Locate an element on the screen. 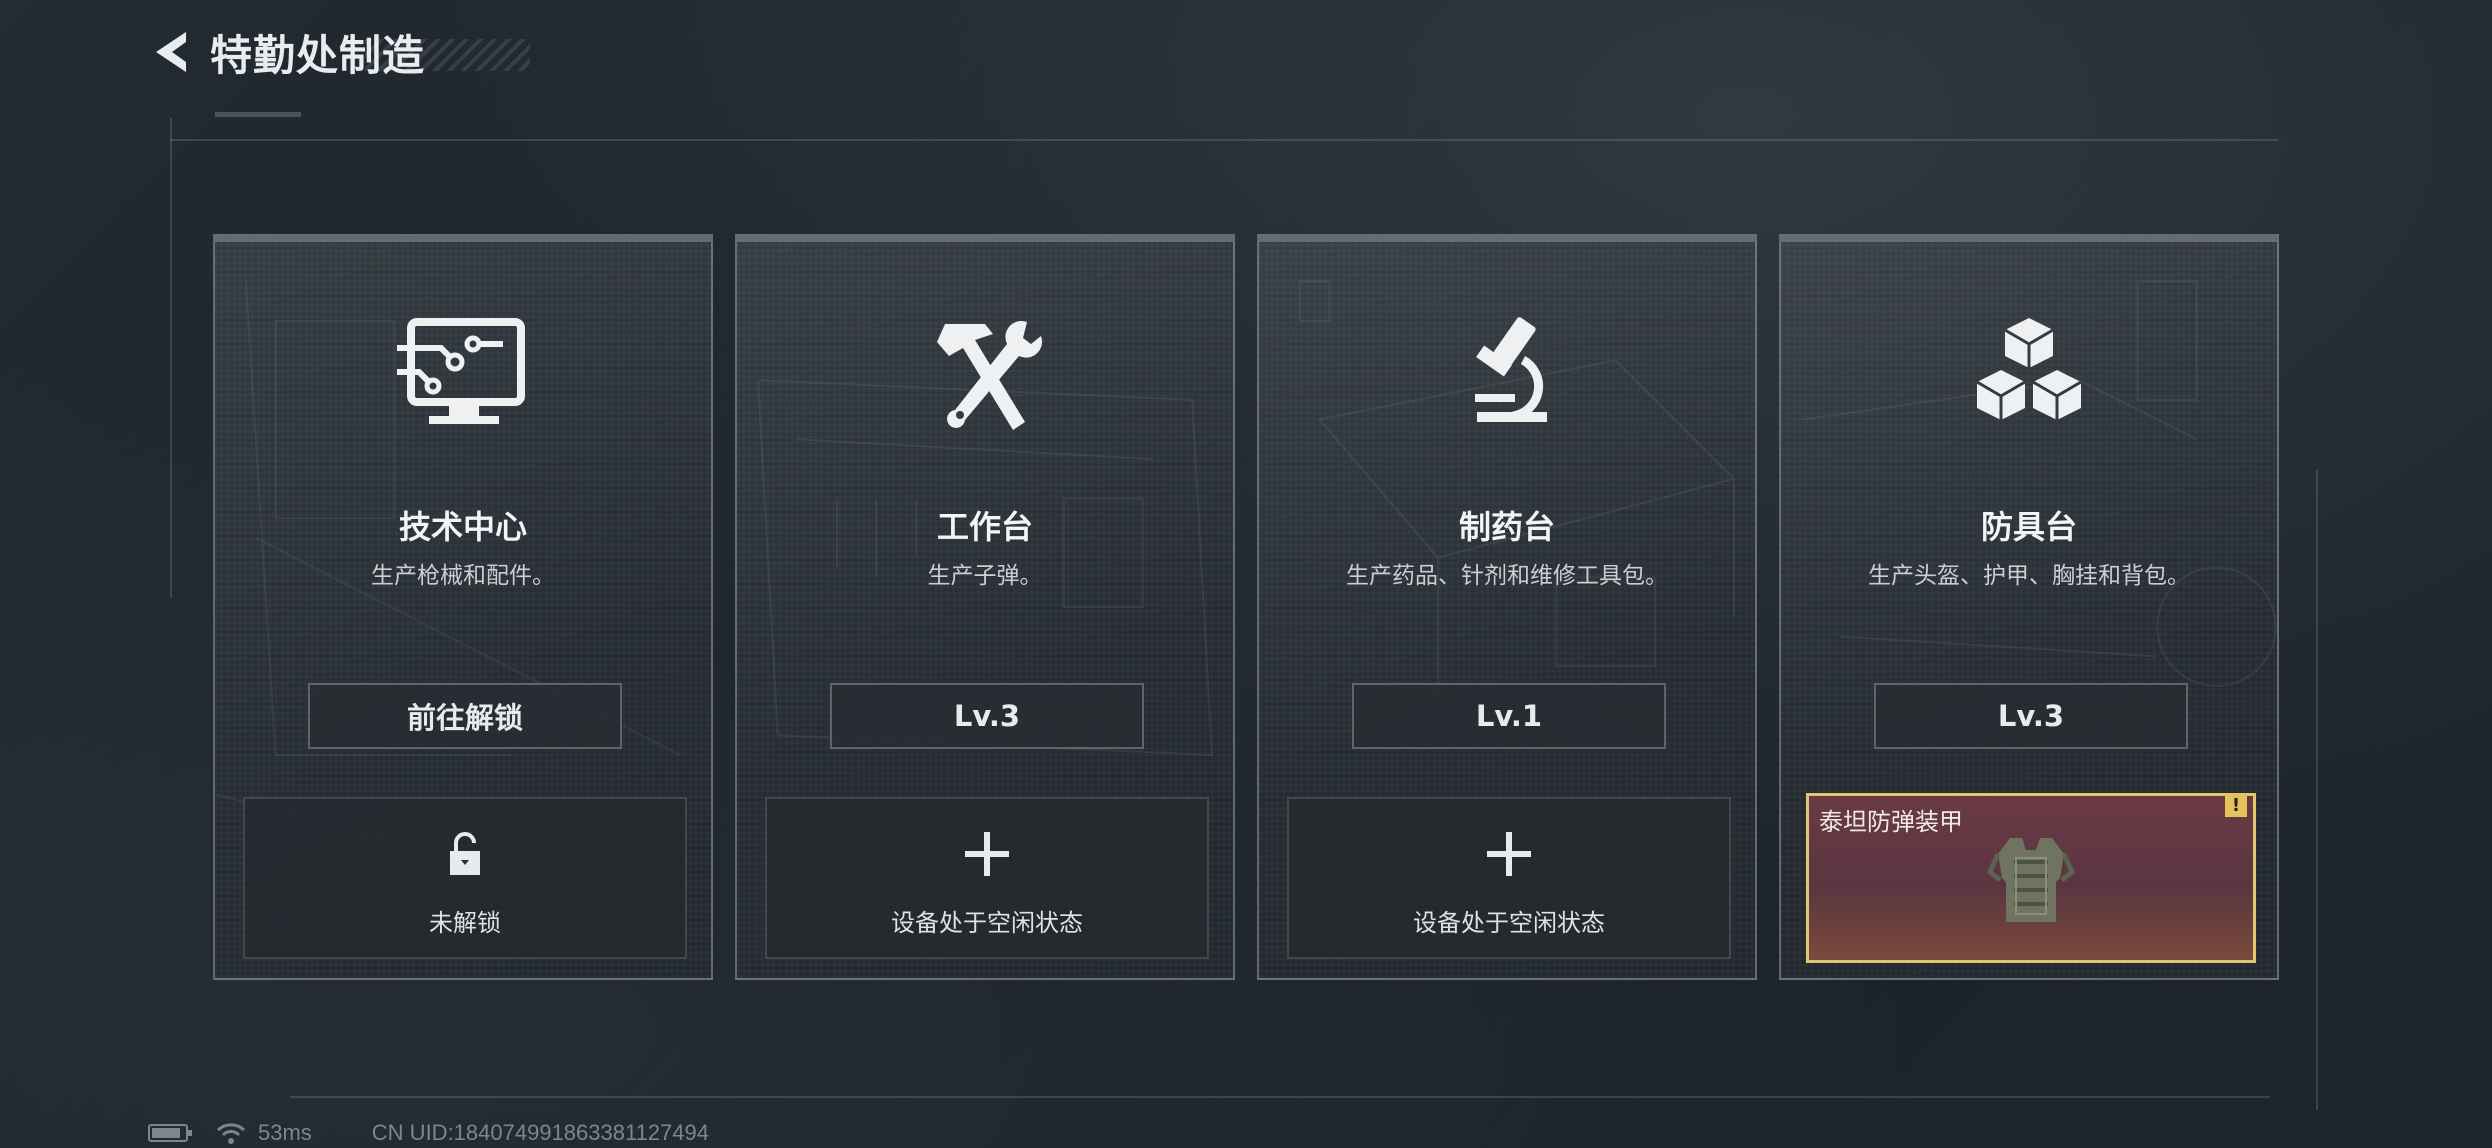 This screenshot has width=2492, height=1148. wifi-icon is located at coordinates (231, 1133).